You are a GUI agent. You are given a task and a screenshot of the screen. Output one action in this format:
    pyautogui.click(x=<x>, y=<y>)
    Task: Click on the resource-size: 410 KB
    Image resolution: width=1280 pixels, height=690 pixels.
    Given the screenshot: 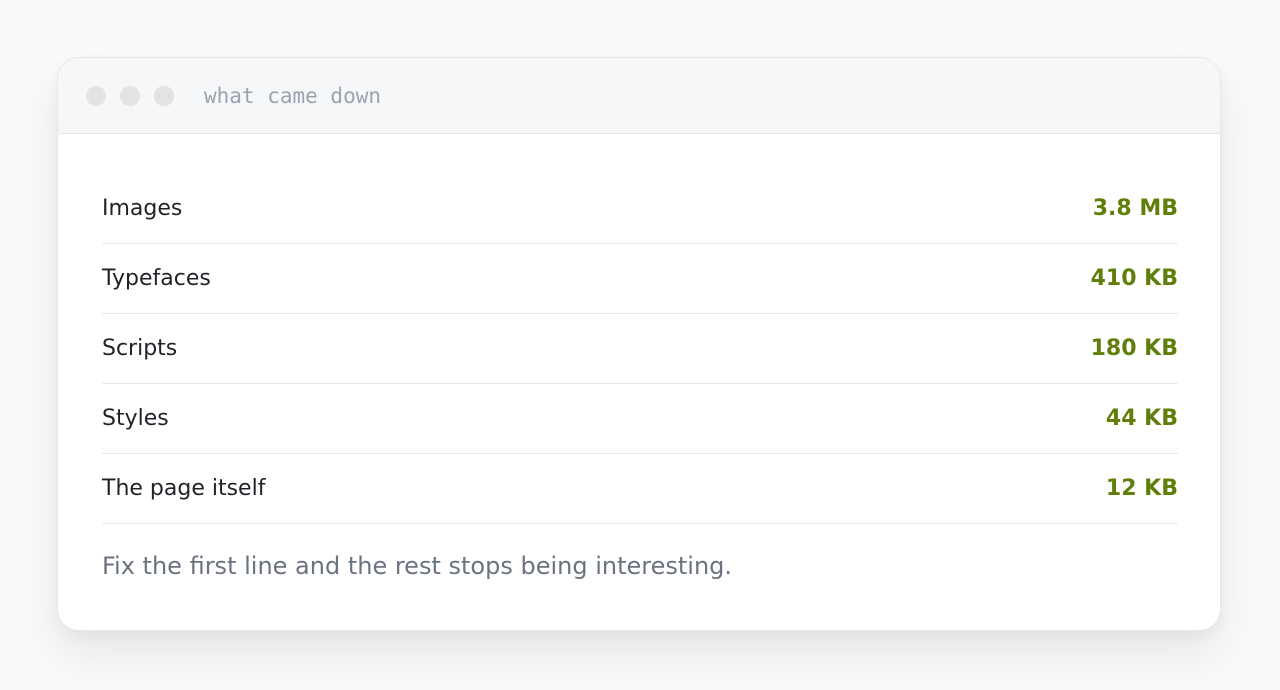 What is the action you would take?
    pyautogui.click(x=1134, y=278)
    